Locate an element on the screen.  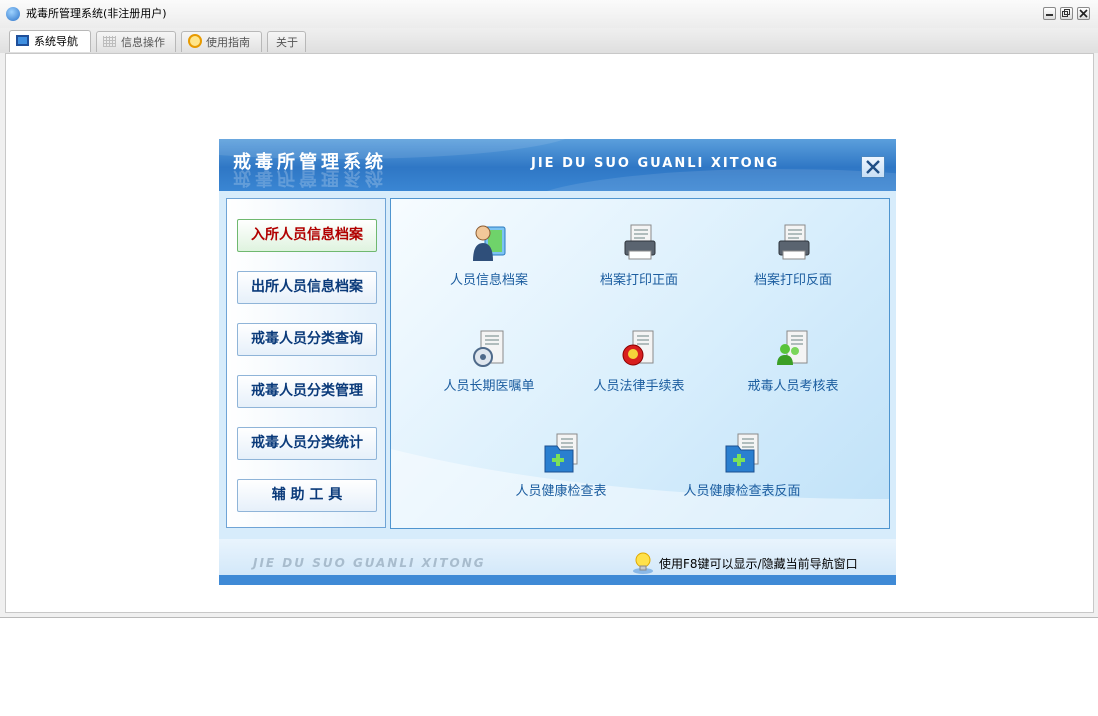
item-assessment-form: 戒毒人员考核表 is located at coordinates (793, 362).